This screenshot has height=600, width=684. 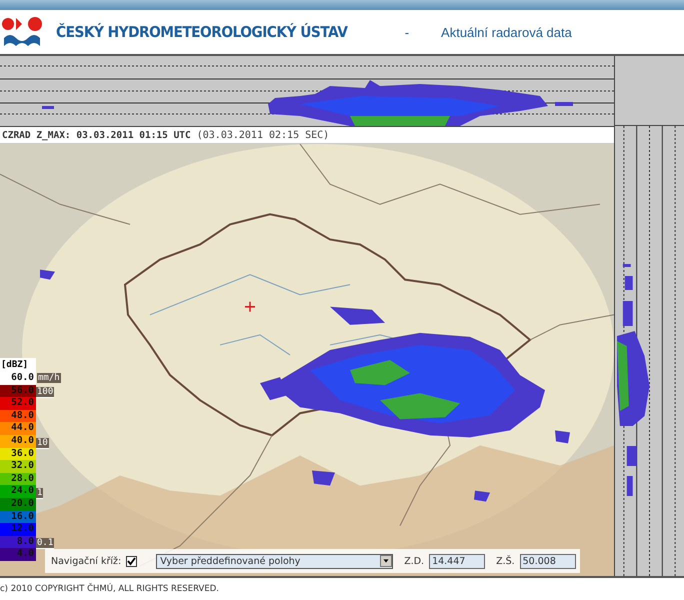 I want to click on rain-unit: mm/h, so click(x=49, y=378).